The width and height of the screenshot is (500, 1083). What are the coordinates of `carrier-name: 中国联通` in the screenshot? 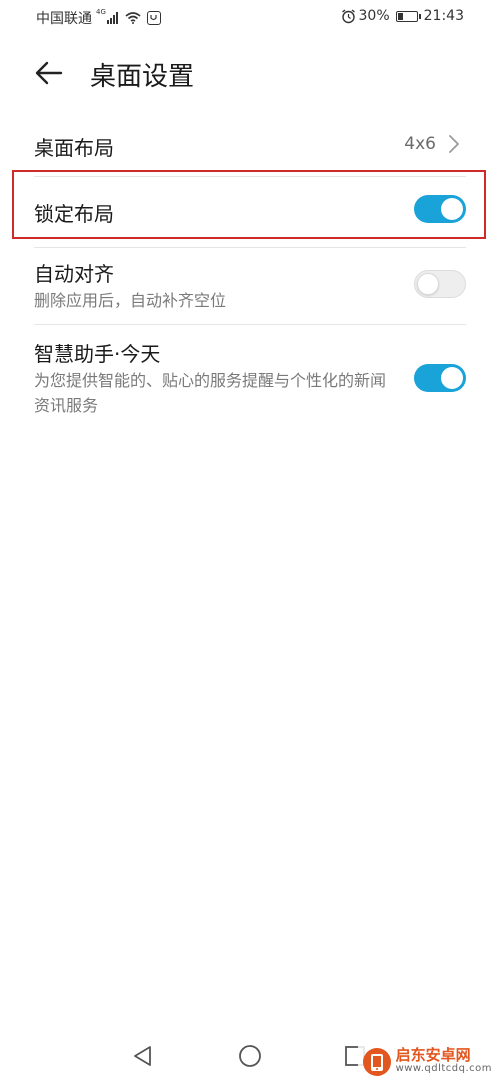 It's located at (64, 19).